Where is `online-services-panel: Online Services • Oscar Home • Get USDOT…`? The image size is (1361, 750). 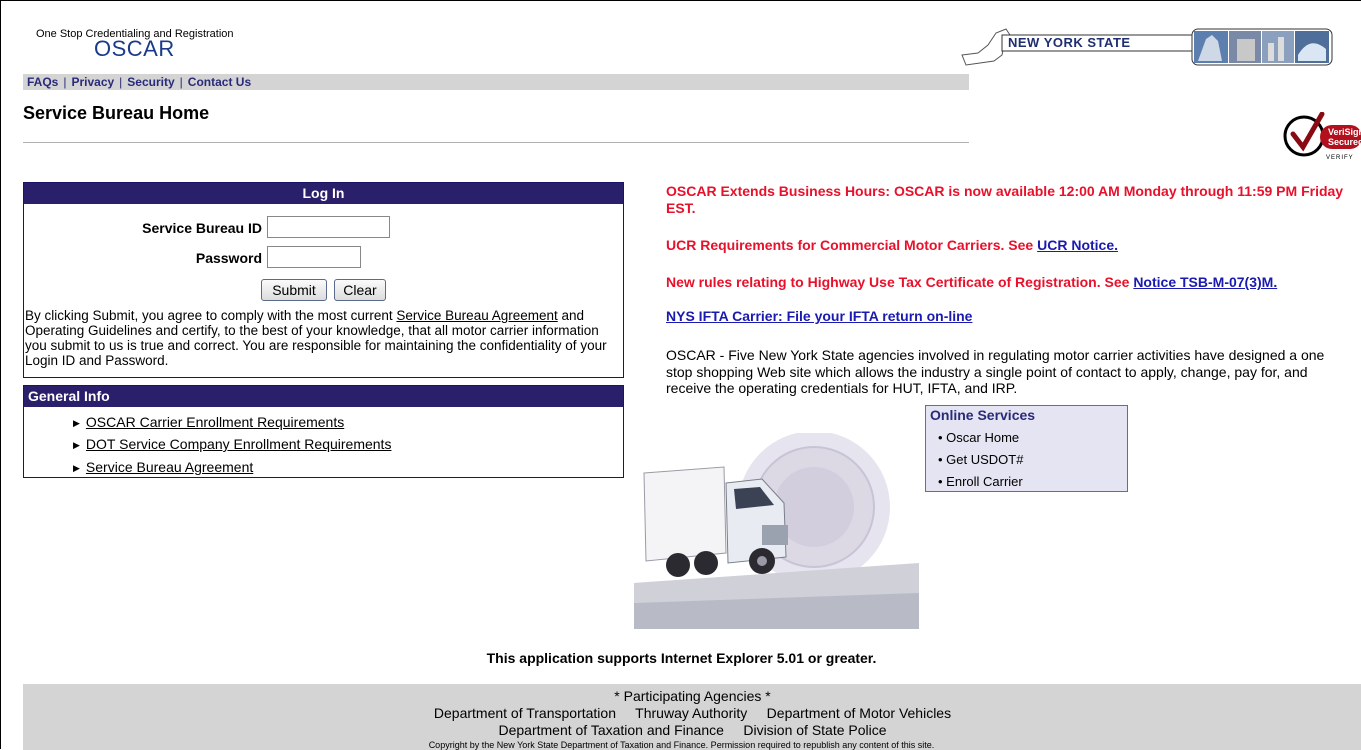 online-services-panel: Online Services • Oscar Home • Get USDOT… is located at coordinates (1026, 448).